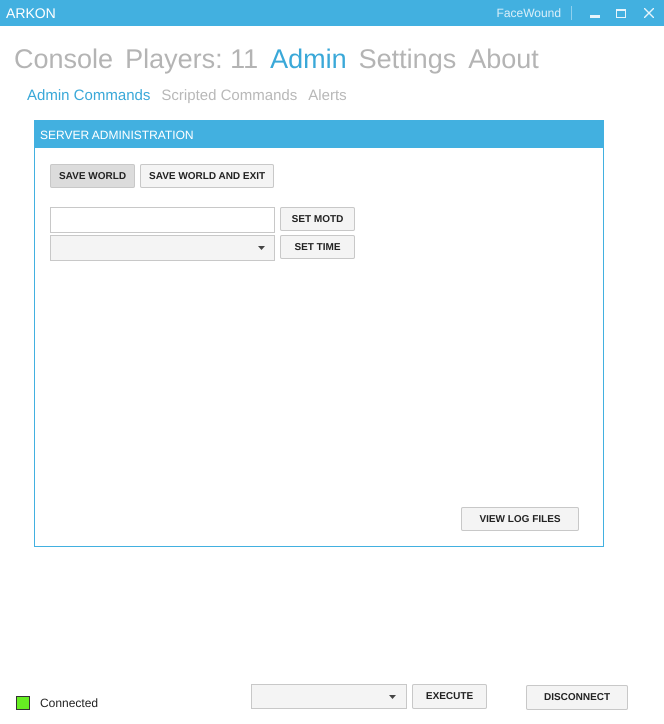  I want to click on sub-tab: Alerts, so click(327, 96).